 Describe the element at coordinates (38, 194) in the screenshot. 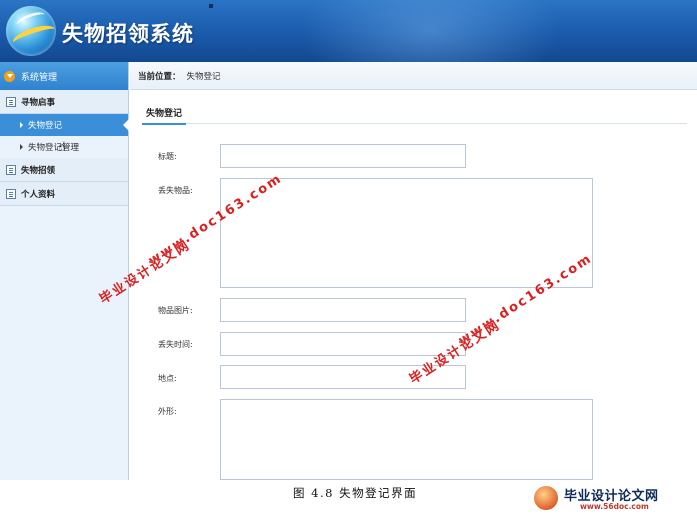

I see `sidebar-group-label: 个人资料` at that location.